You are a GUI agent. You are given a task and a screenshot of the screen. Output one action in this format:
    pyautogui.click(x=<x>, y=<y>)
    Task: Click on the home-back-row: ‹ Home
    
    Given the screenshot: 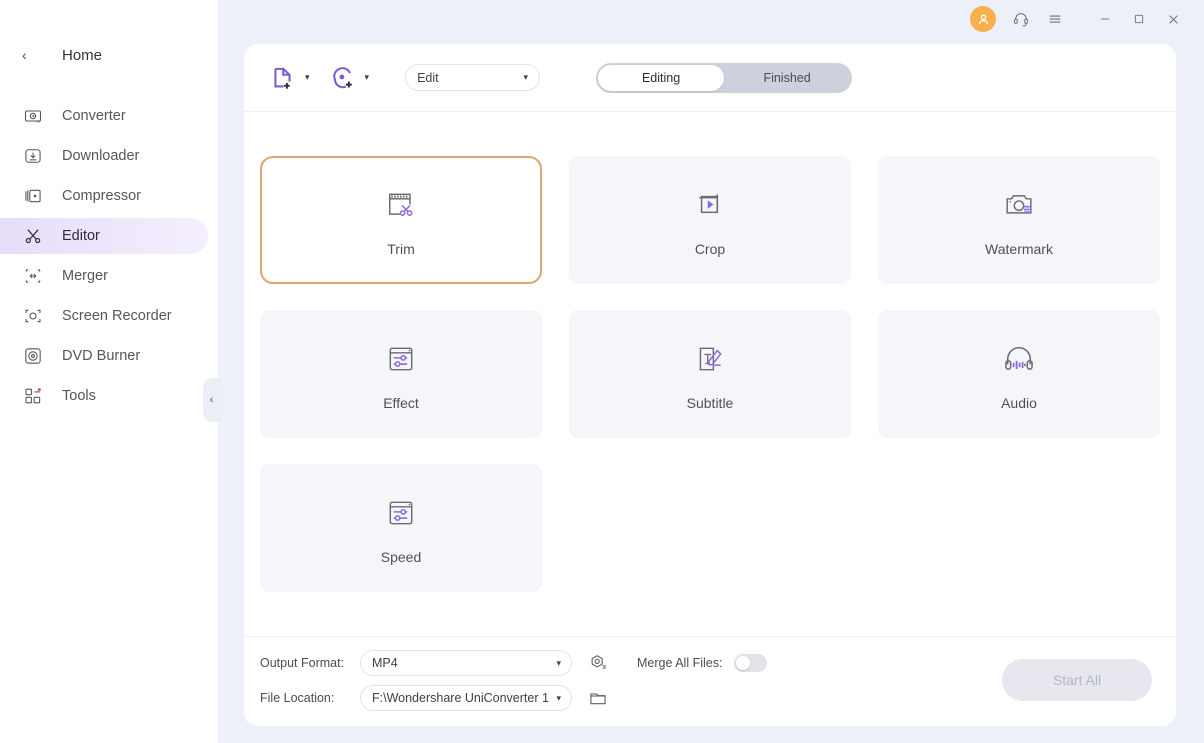 What is the action you would take?
    pyautogui.click(x=109, y=55)
    